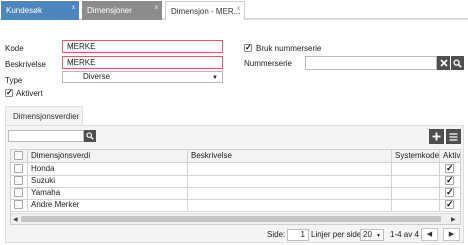  What do you see at coordinates (450, 156) in the screenshot?
I see `column-header-active: Aktivert` at bounding box center [450, 156].